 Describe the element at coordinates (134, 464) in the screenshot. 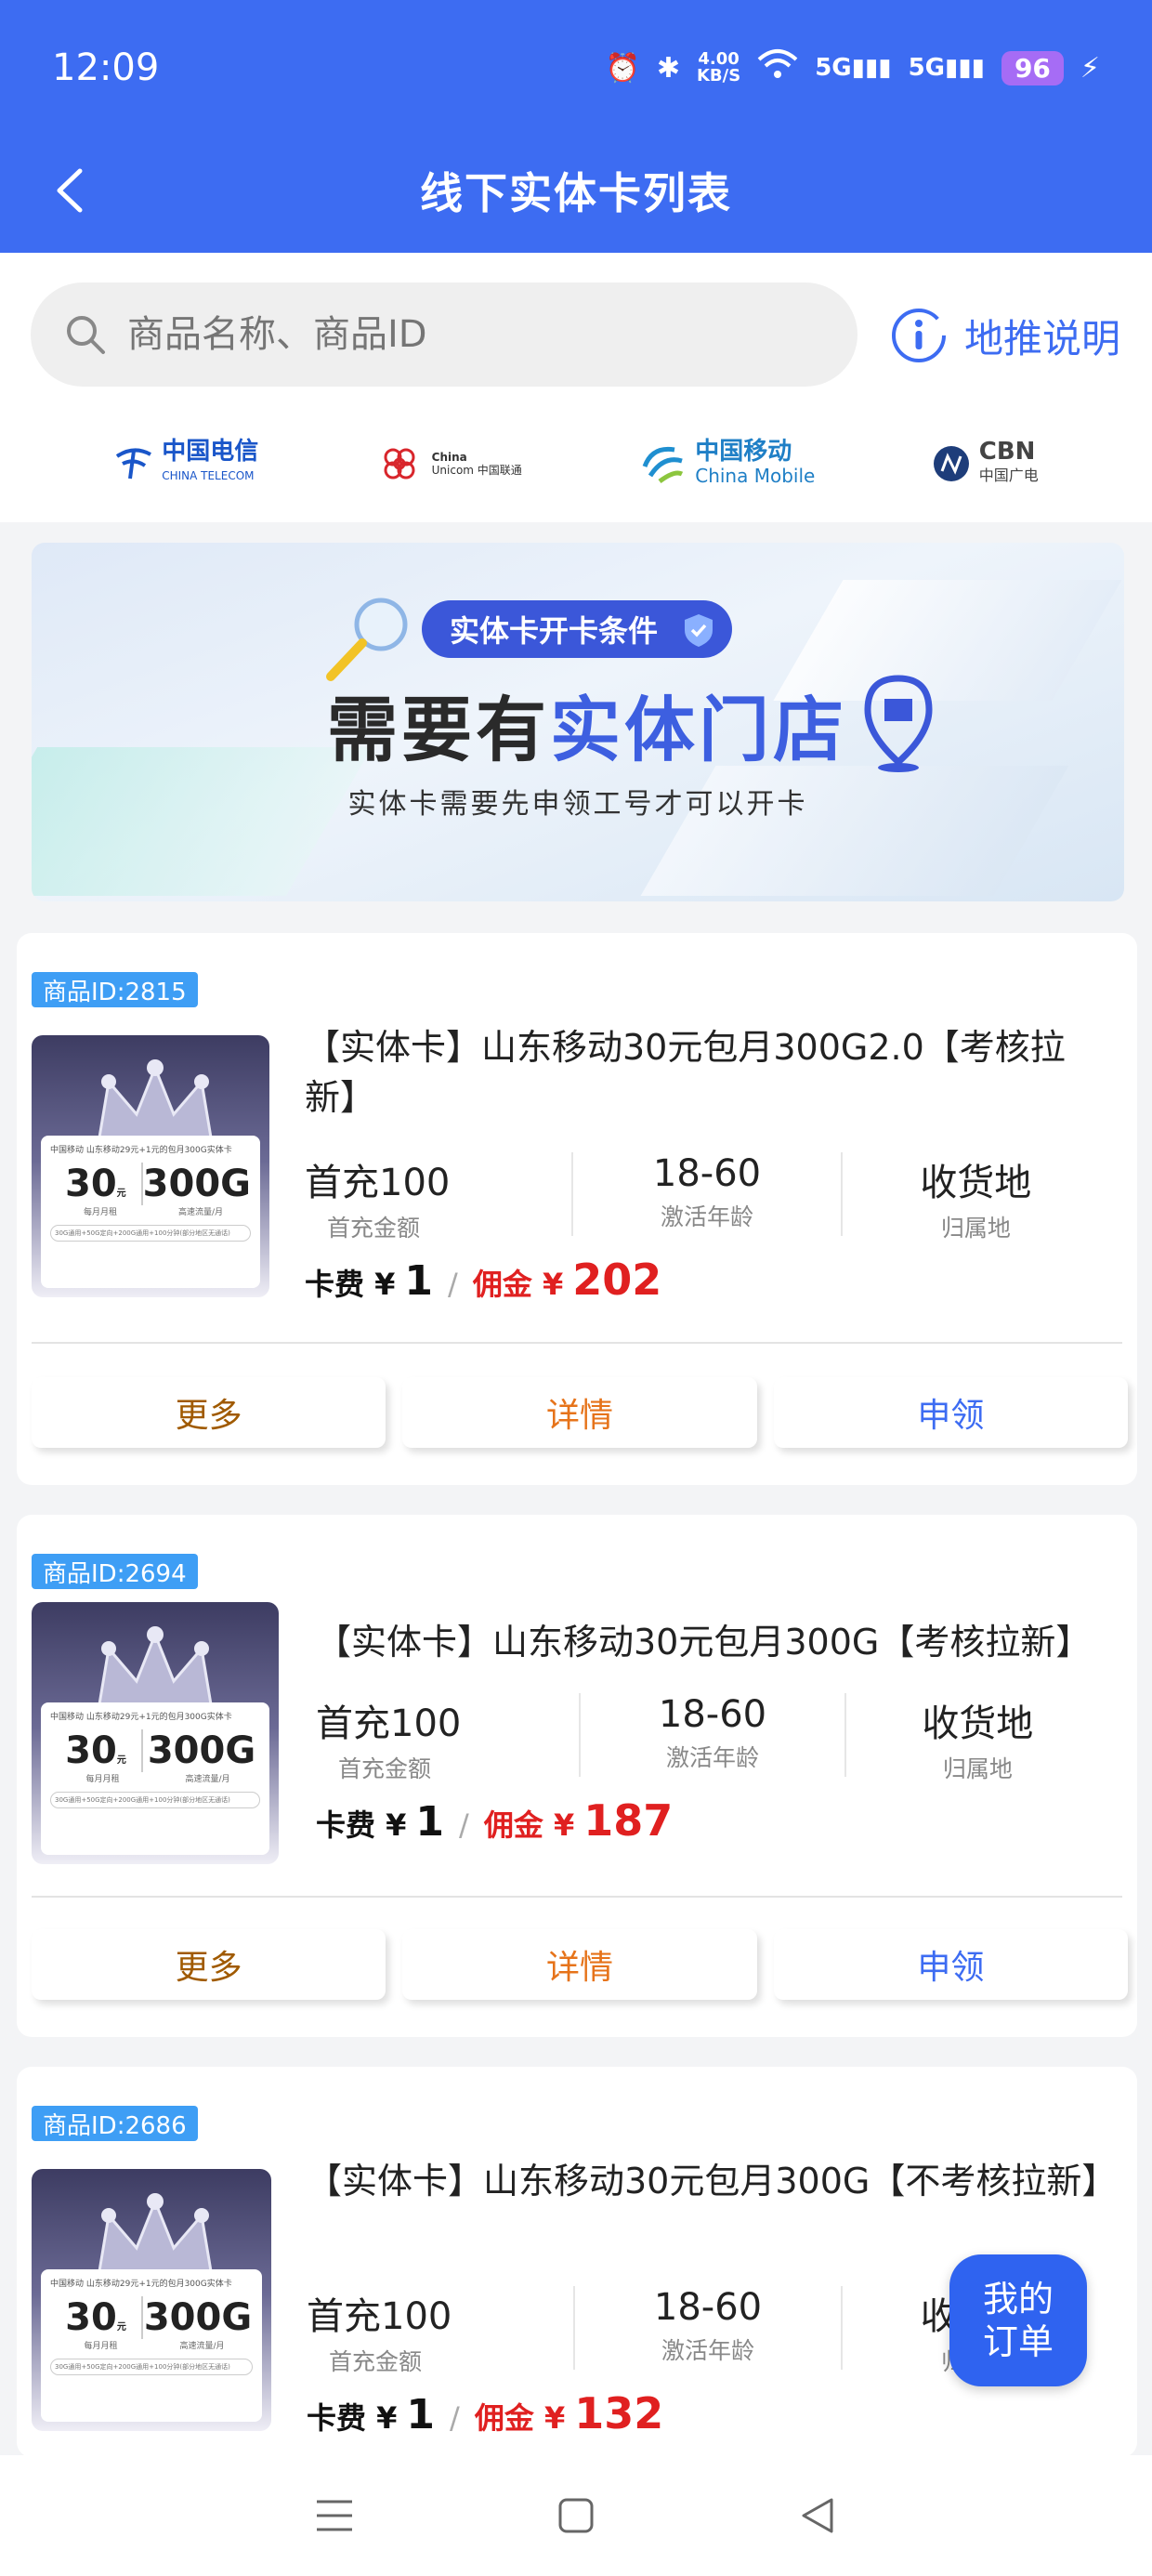

I see `telecom-logo-icon` at that location.